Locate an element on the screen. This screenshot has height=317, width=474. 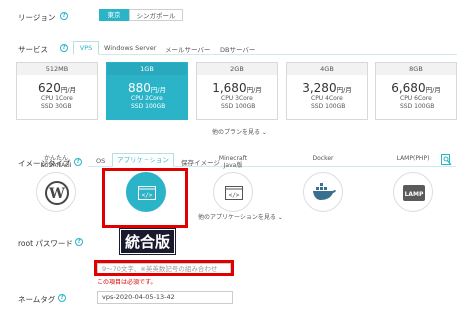
service-label: サービス is located at coordinates (33, 49).